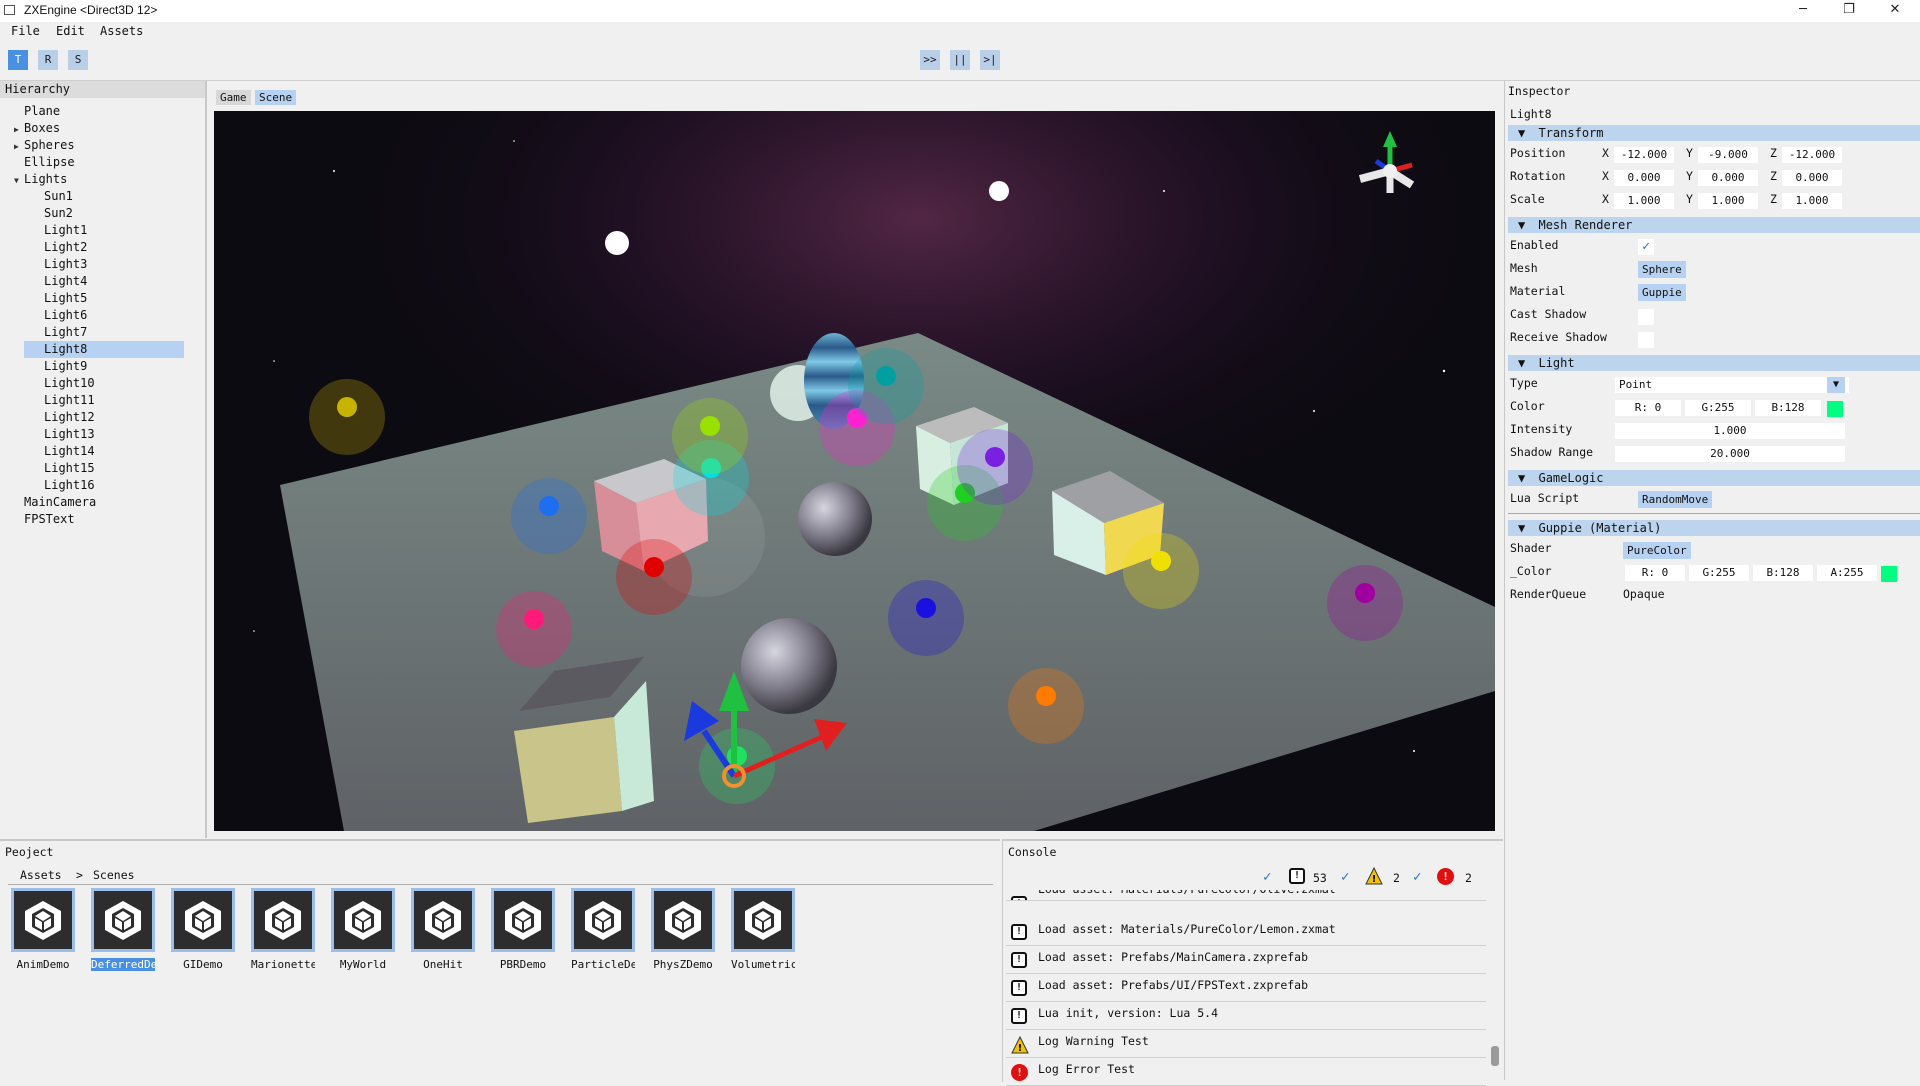  Describe the element at coordinates (1714, 225) in the screenshot. I see `mesh-renderer-section-header: ▼ Mesh Renderer` at that location.